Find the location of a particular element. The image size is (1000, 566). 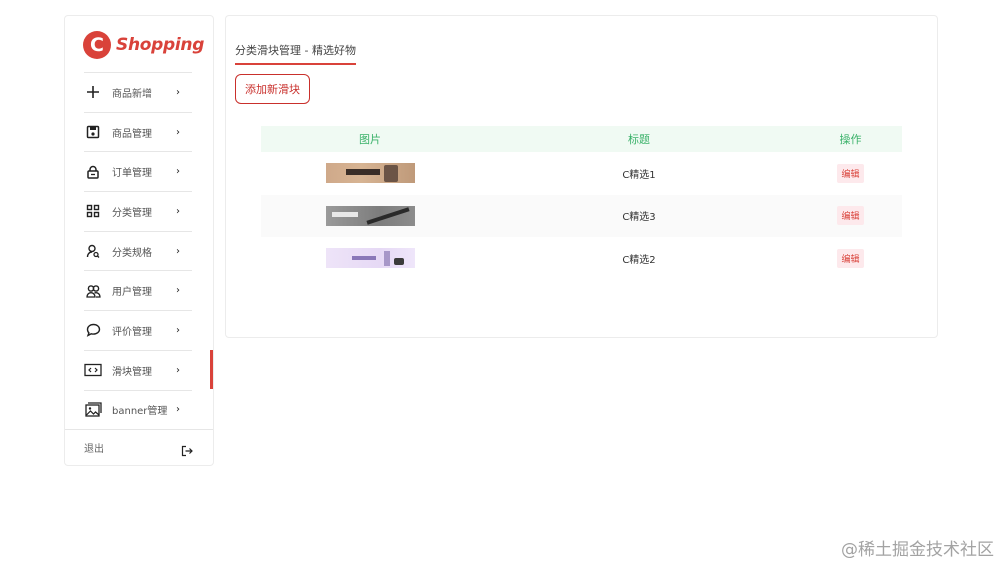

sidebar-item-label: 商品管理 is located at coordinates (132, 134).